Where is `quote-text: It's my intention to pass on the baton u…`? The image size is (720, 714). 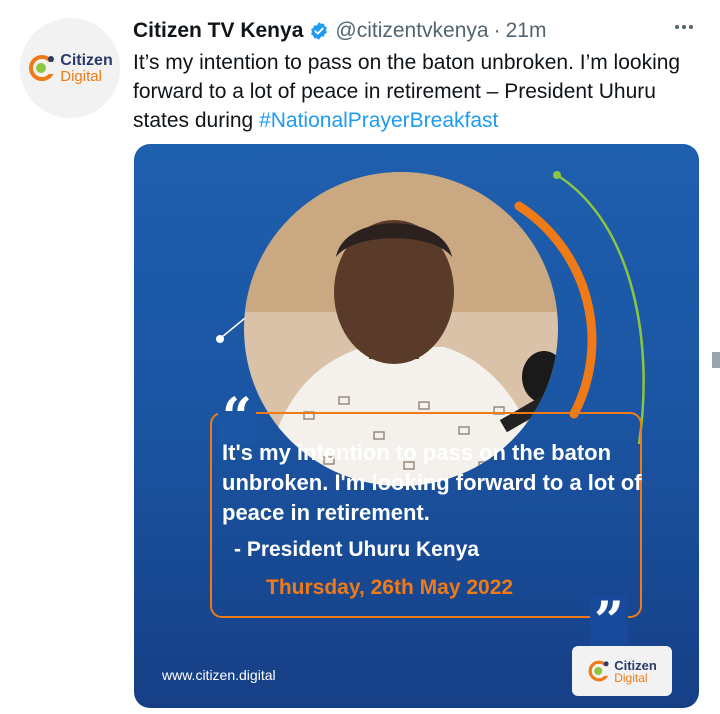
quote-text: It's my intention to pass on the baton u… is located at coordinates (432, 482).